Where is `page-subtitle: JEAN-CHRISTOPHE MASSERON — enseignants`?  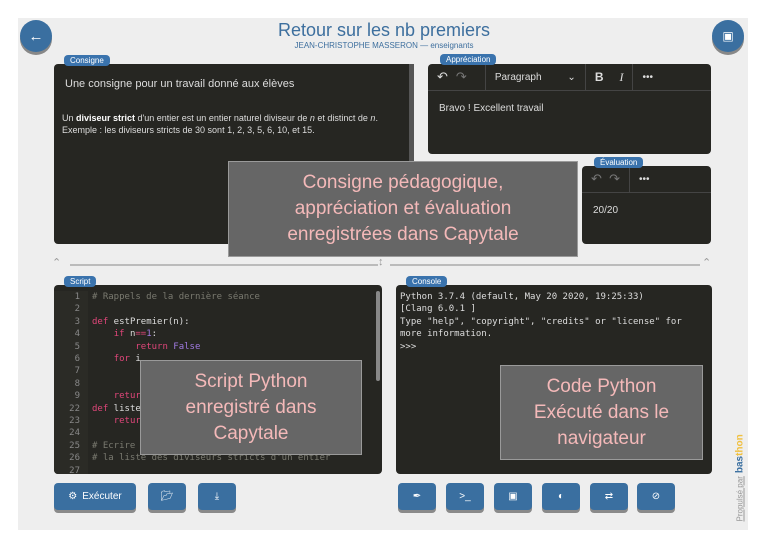 page-subtitle: JEAN-CHRISTOPHE MASSERON — enseignants is located at coordinates (384, 45).